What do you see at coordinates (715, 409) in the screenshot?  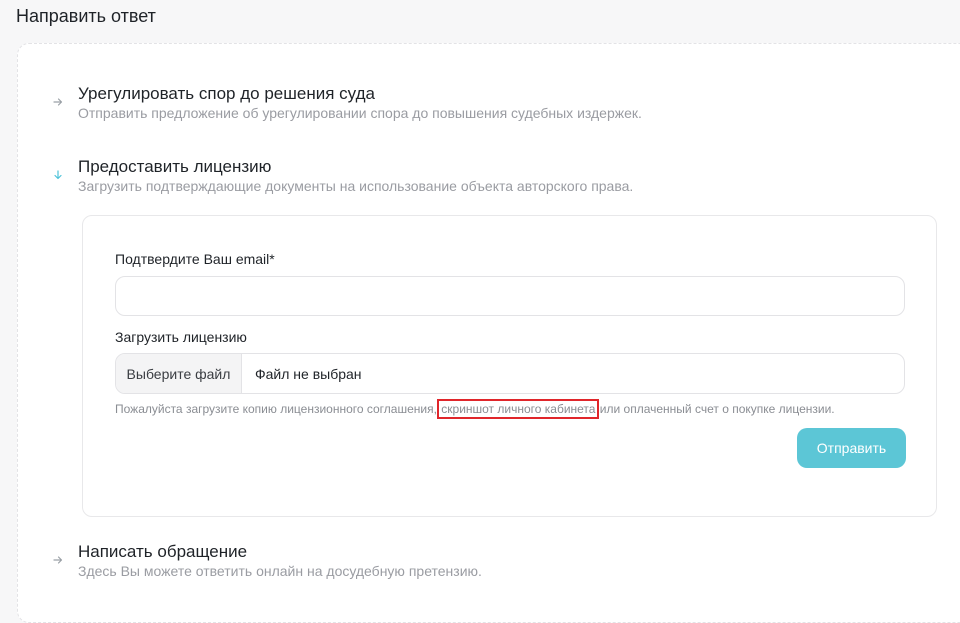 I see `hint-text-end: или оплаченный счет о покупке лицензии.` at bounding box center [715, 409].